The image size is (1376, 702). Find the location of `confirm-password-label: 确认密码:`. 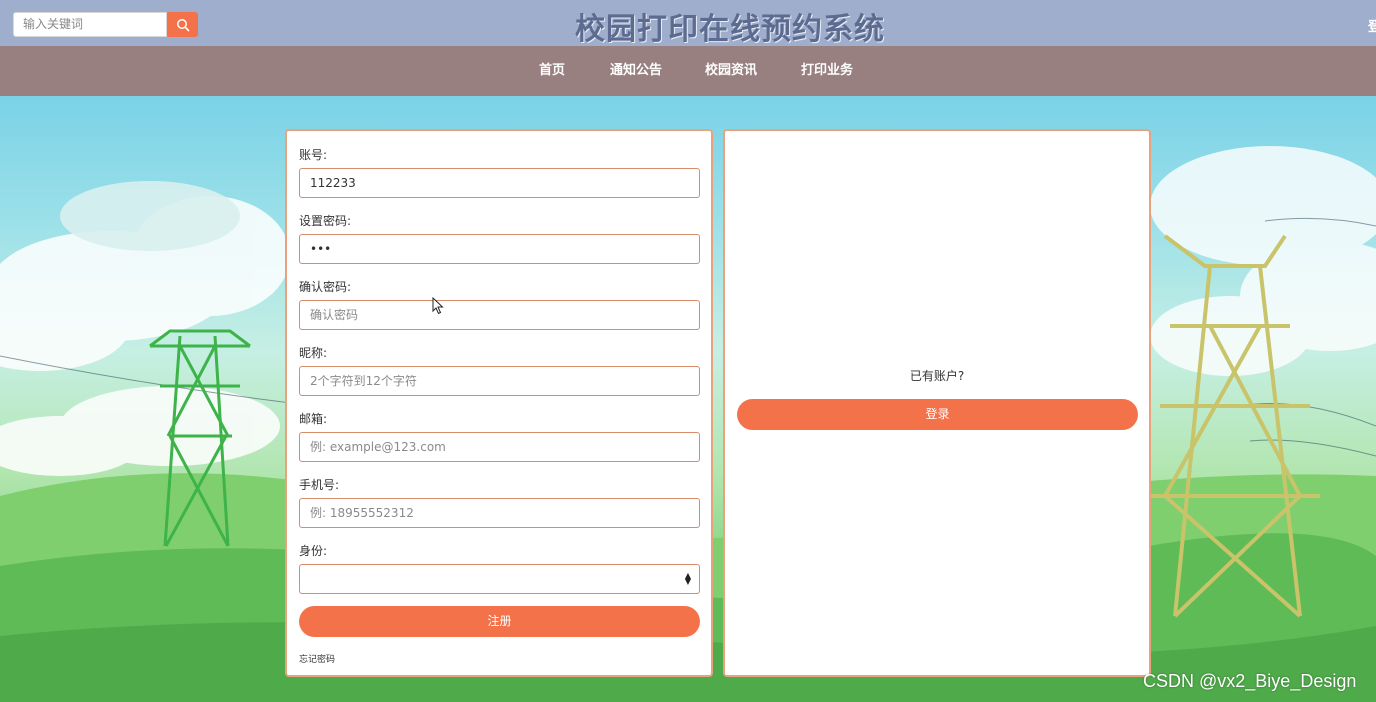

confirm-password-label: 确认密码: is located at coordinates (325, 287).